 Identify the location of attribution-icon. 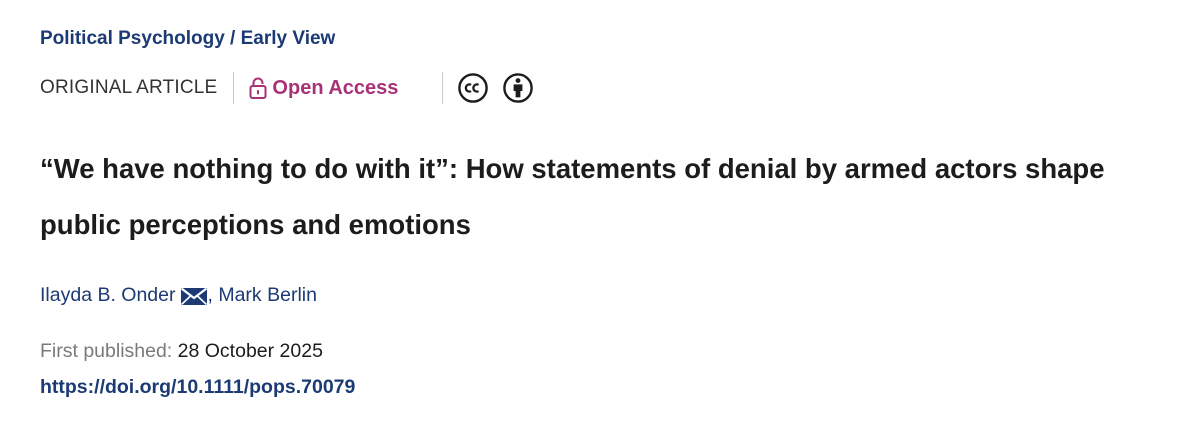
(518, 88).